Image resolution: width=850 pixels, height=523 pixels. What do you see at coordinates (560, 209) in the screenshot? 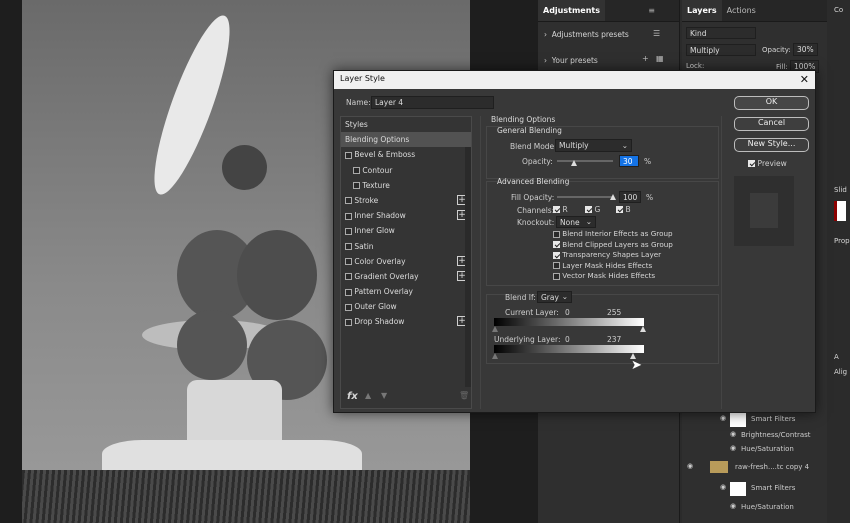
I see `channel-r-checkbox: R` at bounding box center [560, 209].